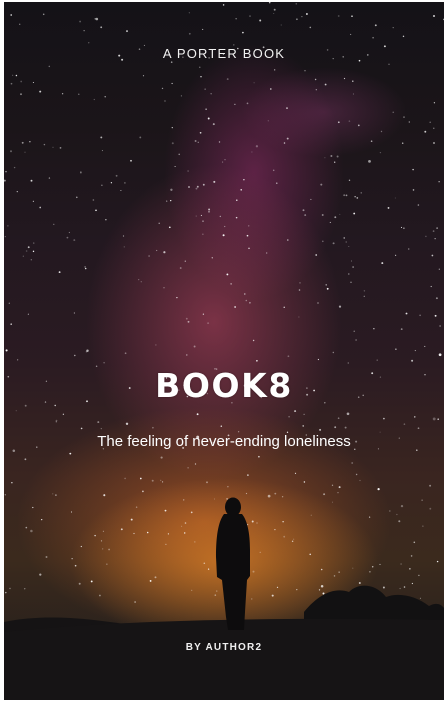 The width and height of the screenshot is (447, 706). I want to click on author-label: BY AUTHOR2, so click(224, 647).